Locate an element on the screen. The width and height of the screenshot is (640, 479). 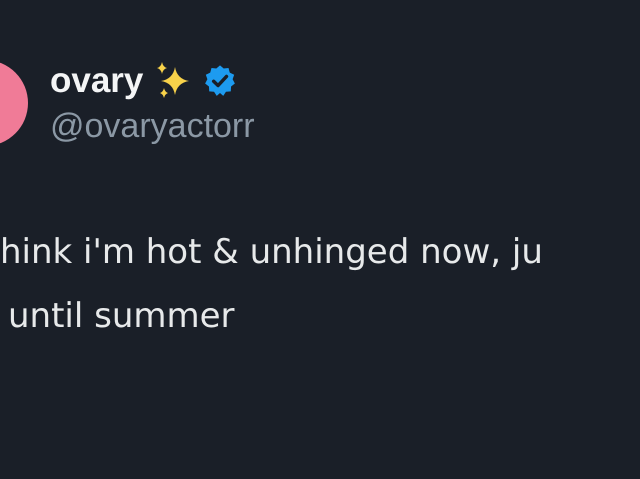
display-name: ovary is located at coordinates (97, 81).